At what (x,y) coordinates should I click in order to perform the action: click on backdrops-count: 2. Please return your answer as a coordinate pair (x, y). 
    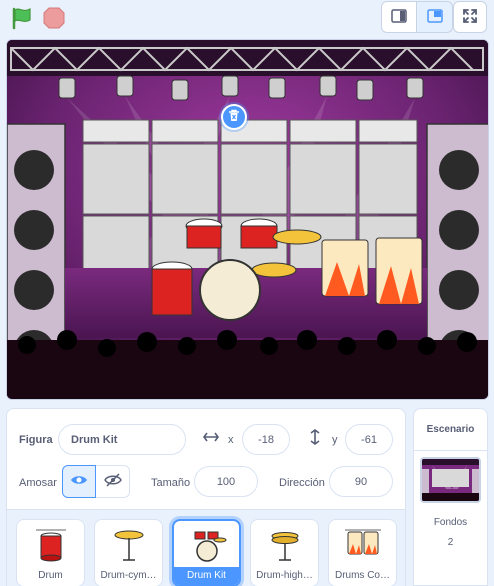
    Looking at the image, I should click on (450, 542).